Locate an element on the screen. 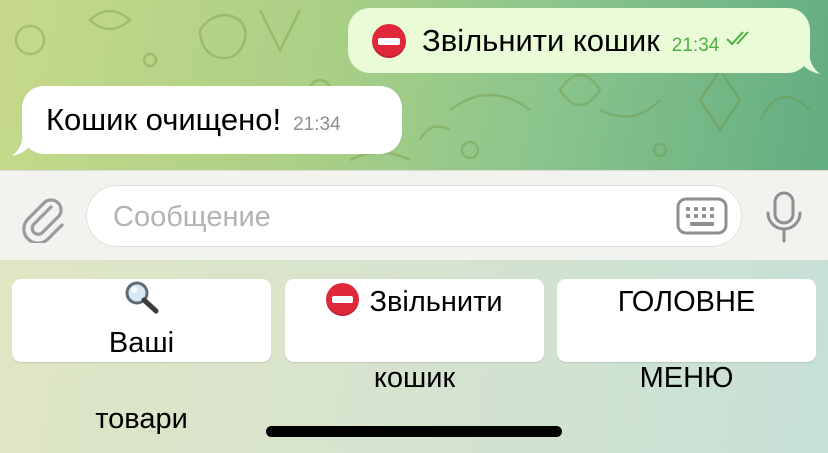 The height and width of the screenshot is (453, 828). clear-cart-line2: кошик is located at coordinates (414, 377).